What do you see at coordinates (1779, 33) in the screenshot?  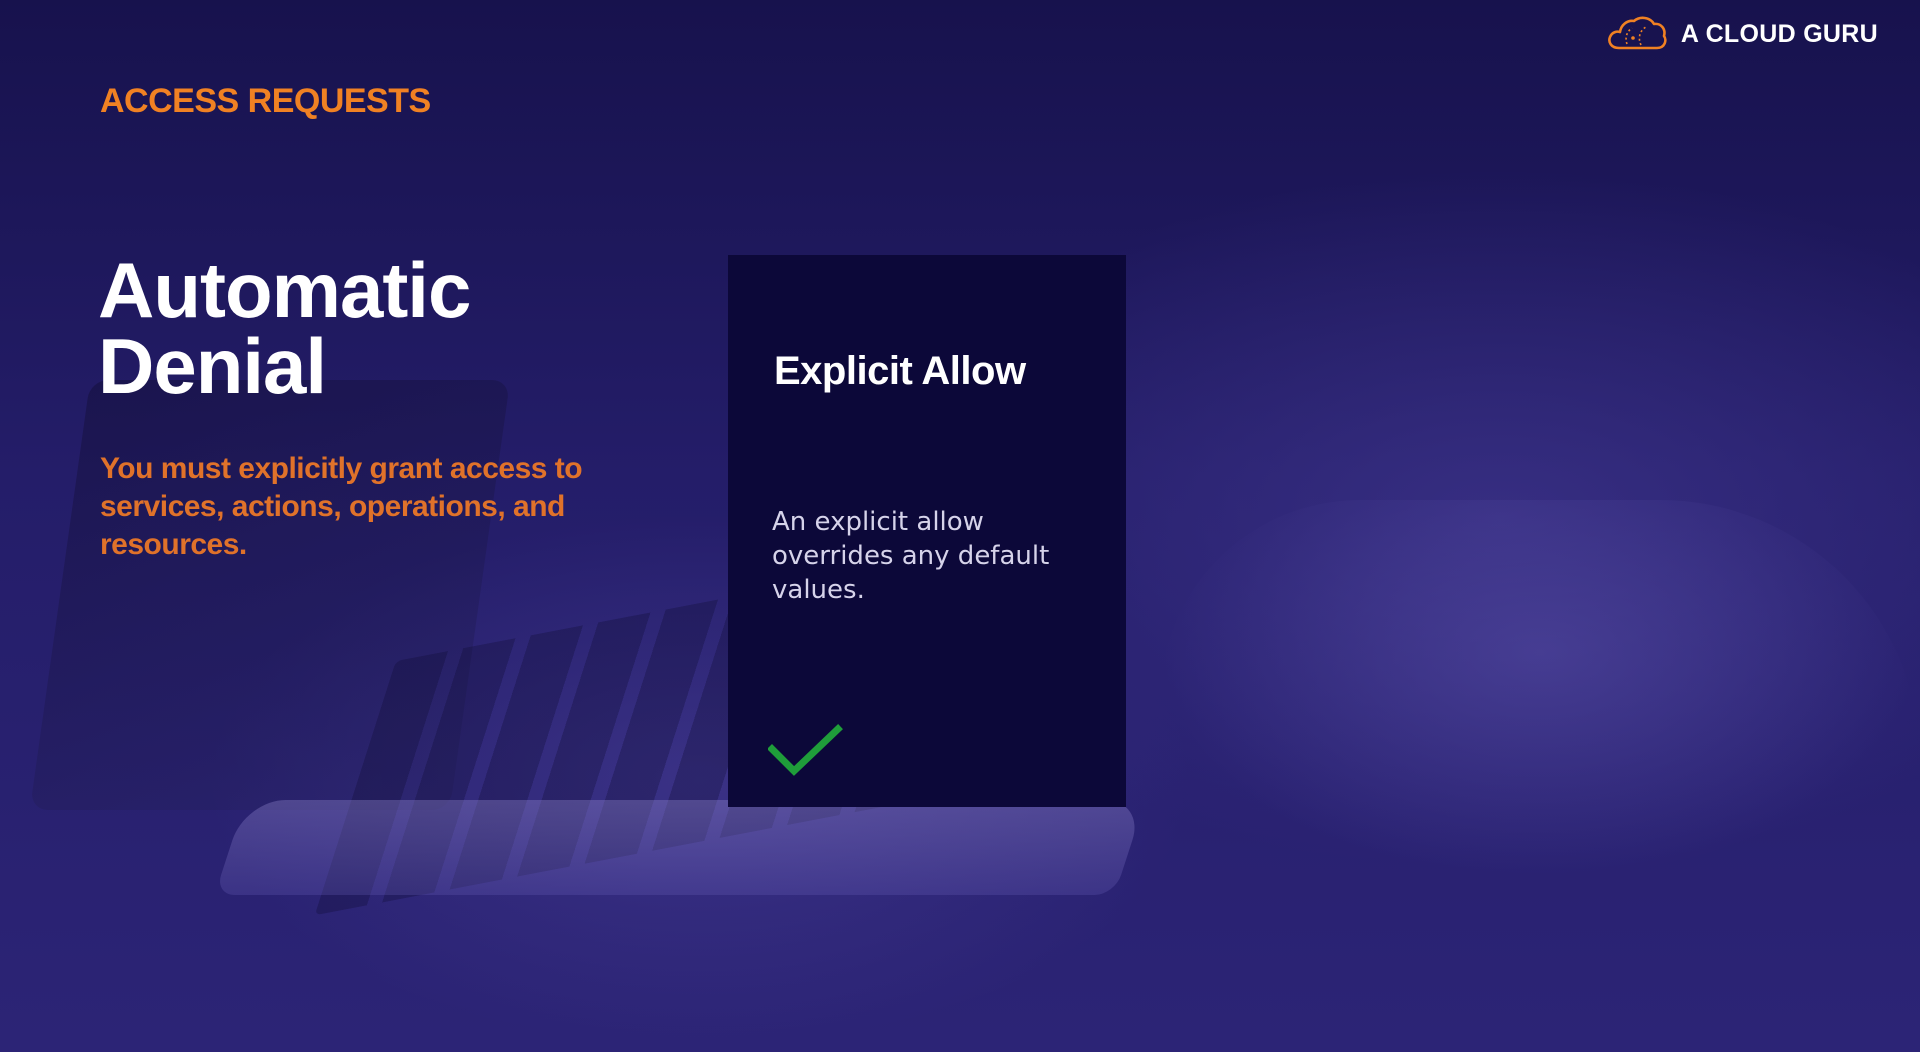 I see `brand-name: A CLOUD GURU` at bounding box center [1779, 33].